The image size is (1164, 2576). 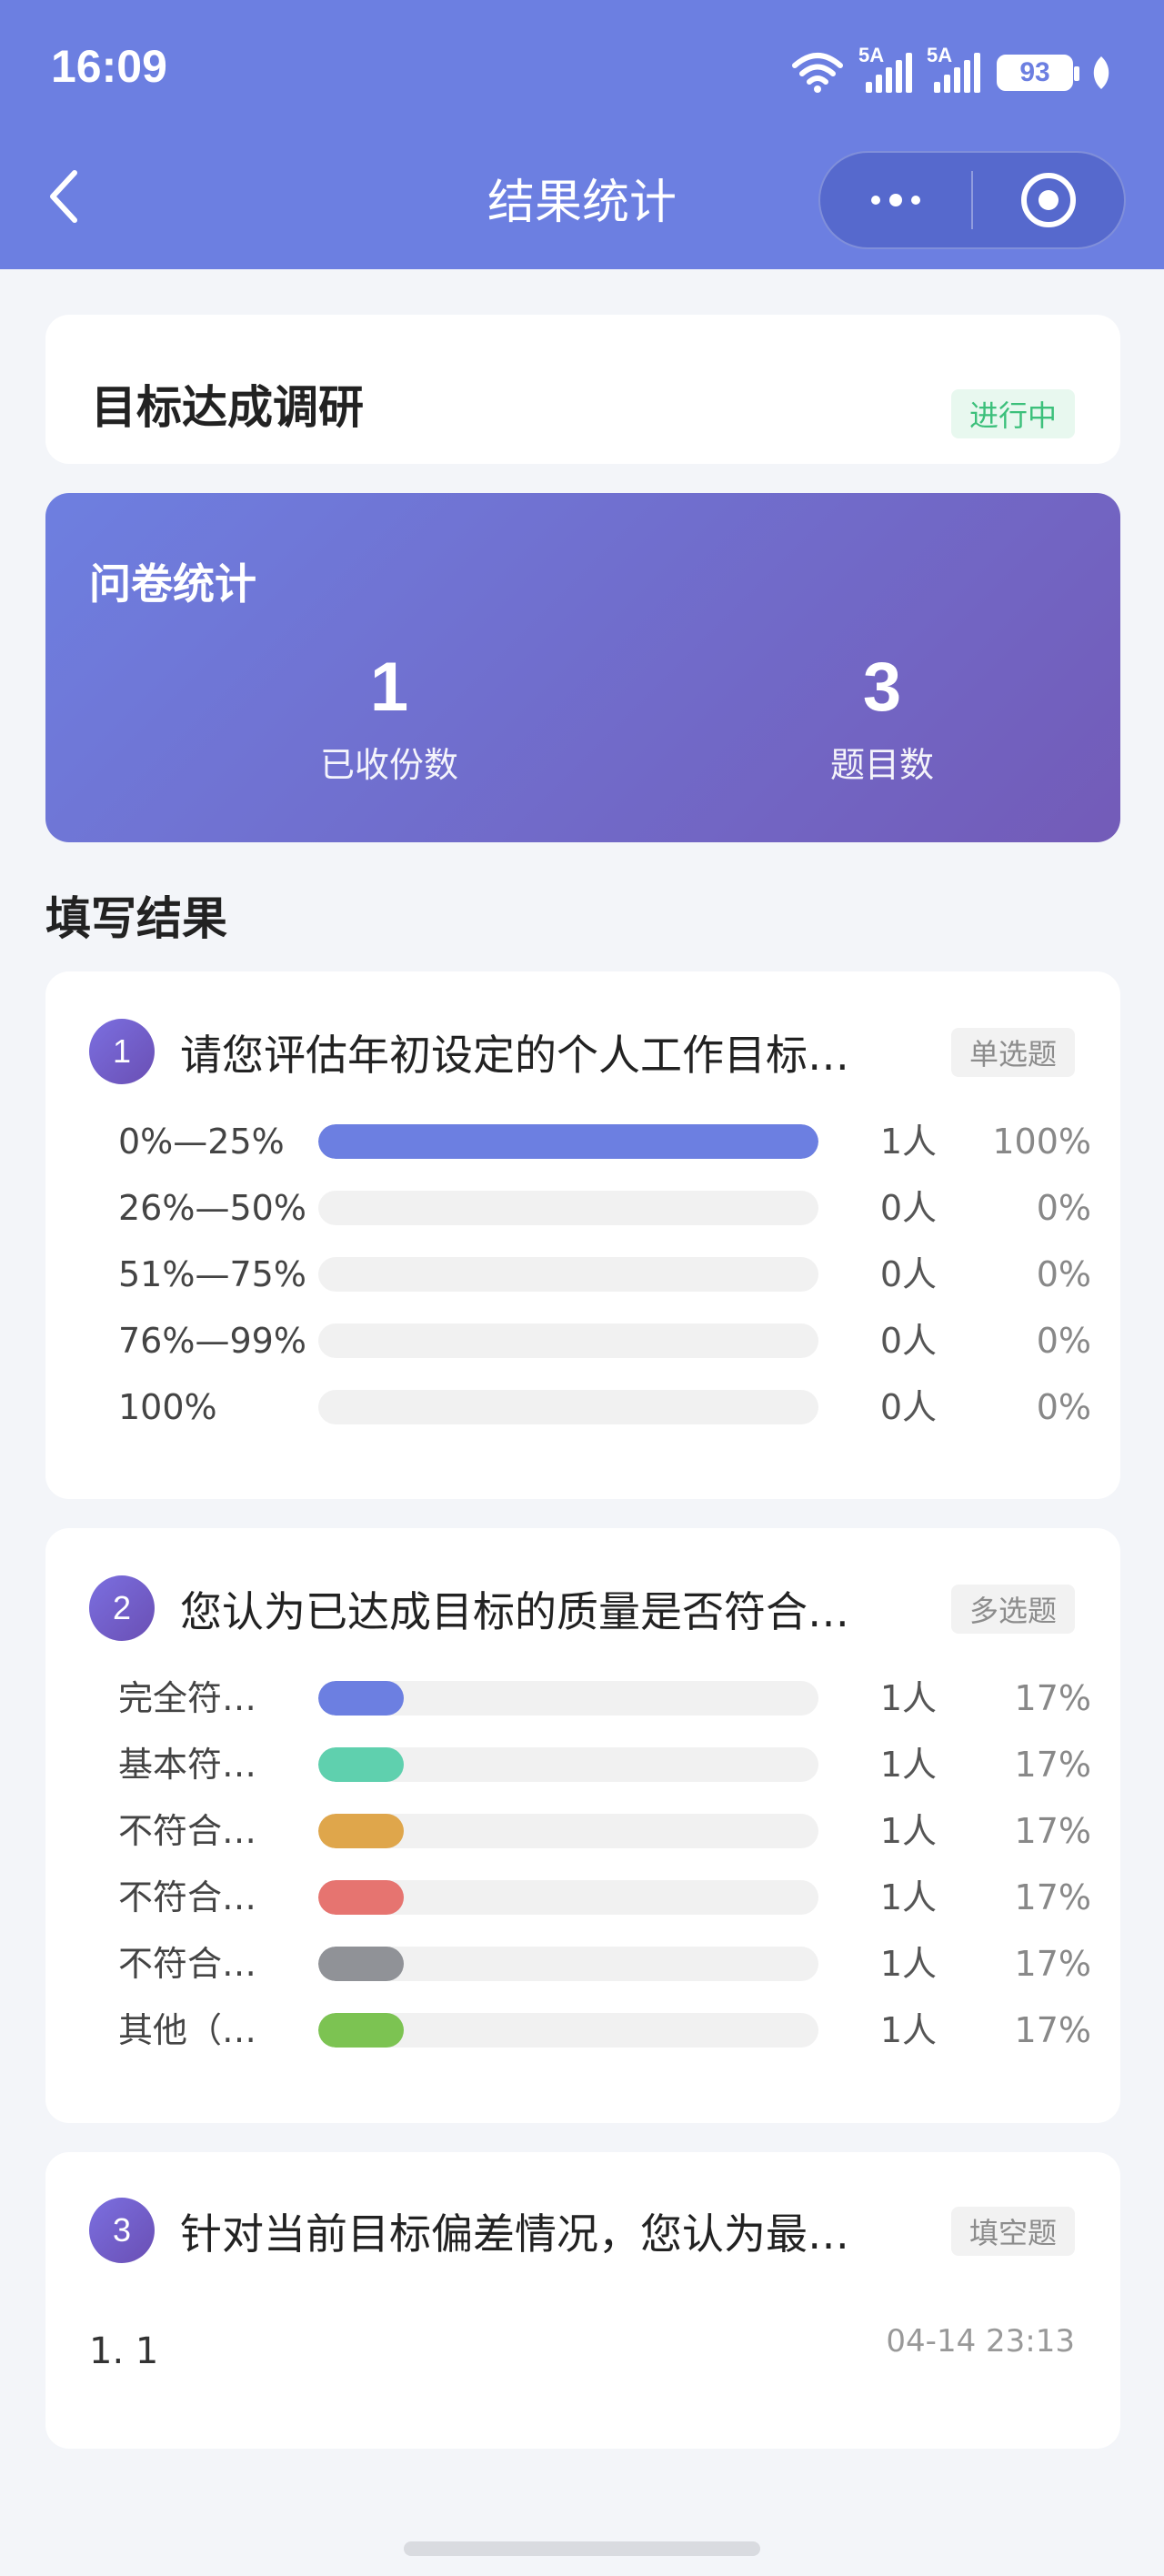 I want to click on more-dots-icon, so click(x=896, y=200).